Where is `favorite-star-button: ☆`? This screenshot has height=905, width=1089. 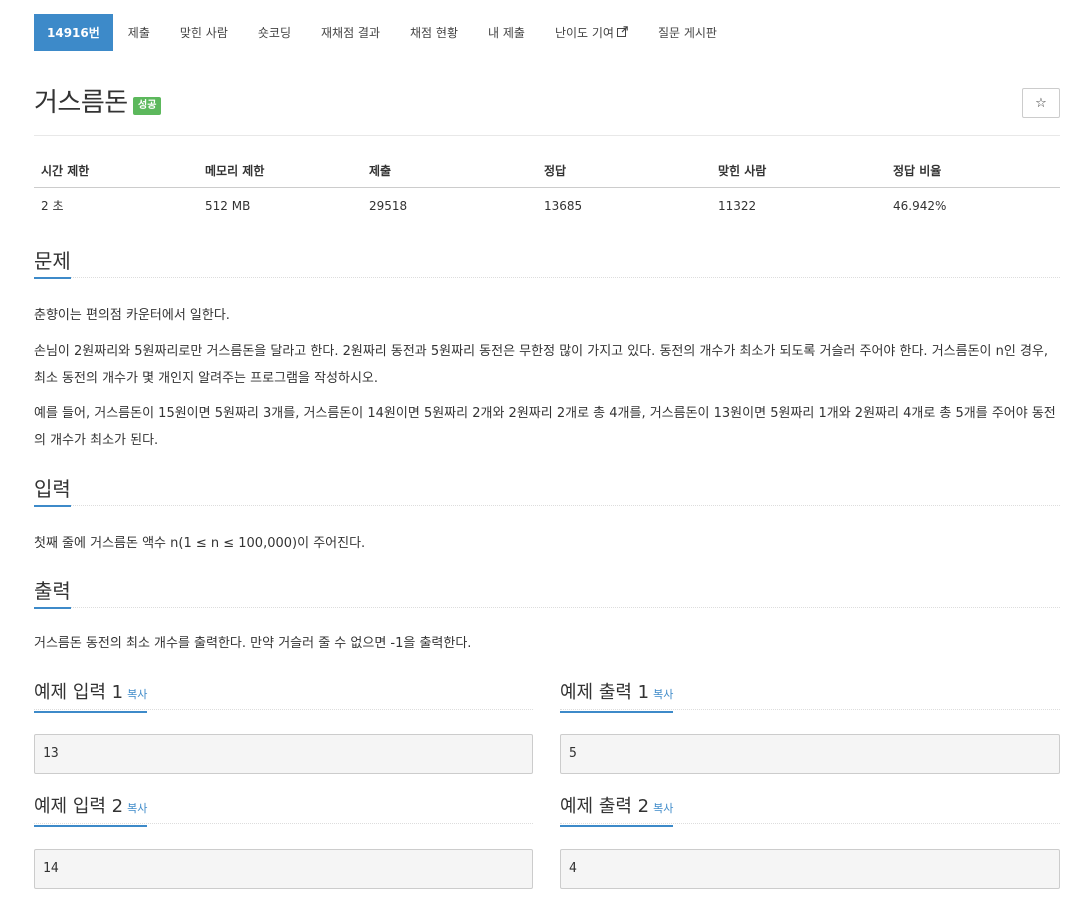
favorite-star-button: ☆ is located at coordinates (1041, 103).